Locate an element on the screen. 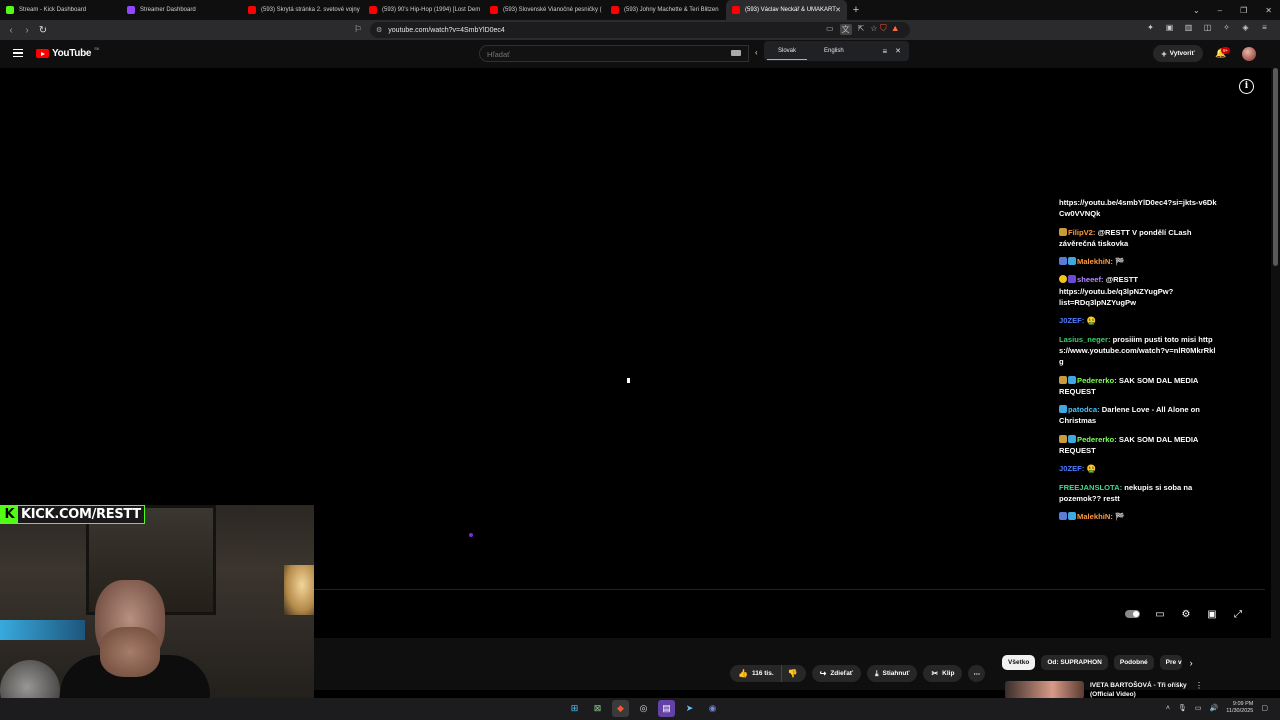  share-label: Zdieľať is located at coordinates (841, 673).